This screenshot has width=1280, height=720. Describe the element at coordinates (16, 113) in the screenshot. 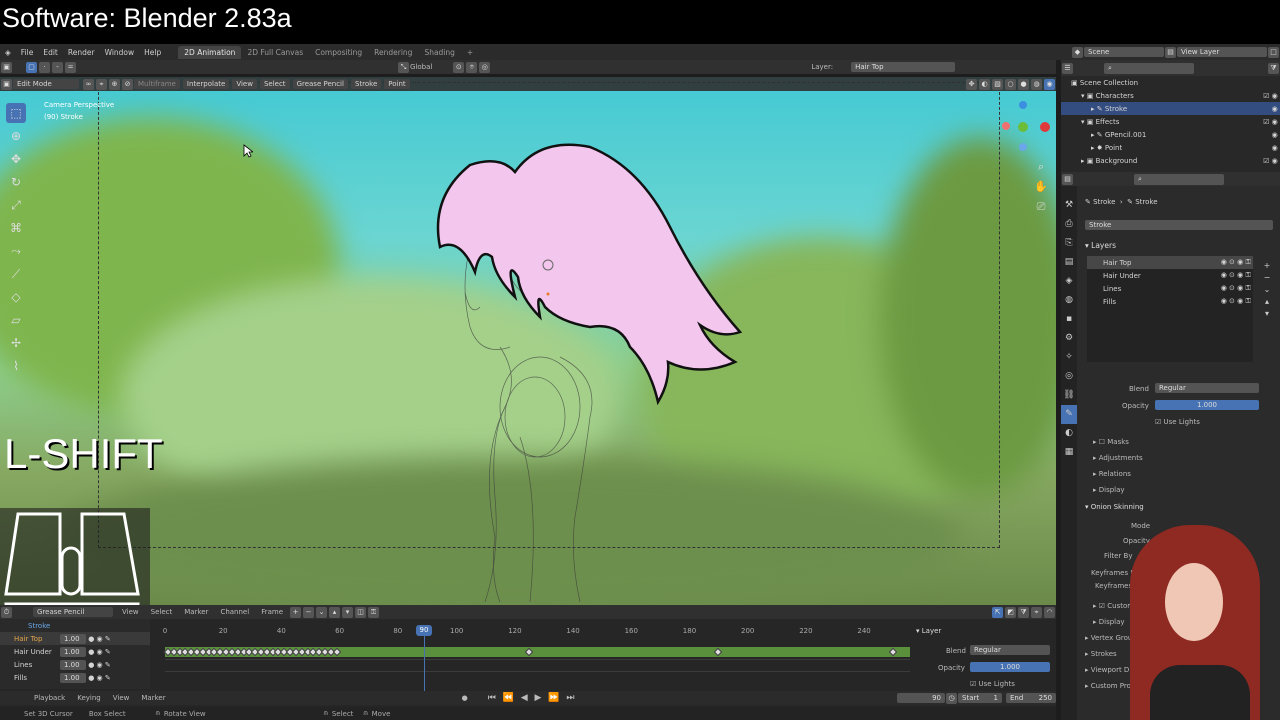

I see `select-box-tool-icon: ⬚` at that location.